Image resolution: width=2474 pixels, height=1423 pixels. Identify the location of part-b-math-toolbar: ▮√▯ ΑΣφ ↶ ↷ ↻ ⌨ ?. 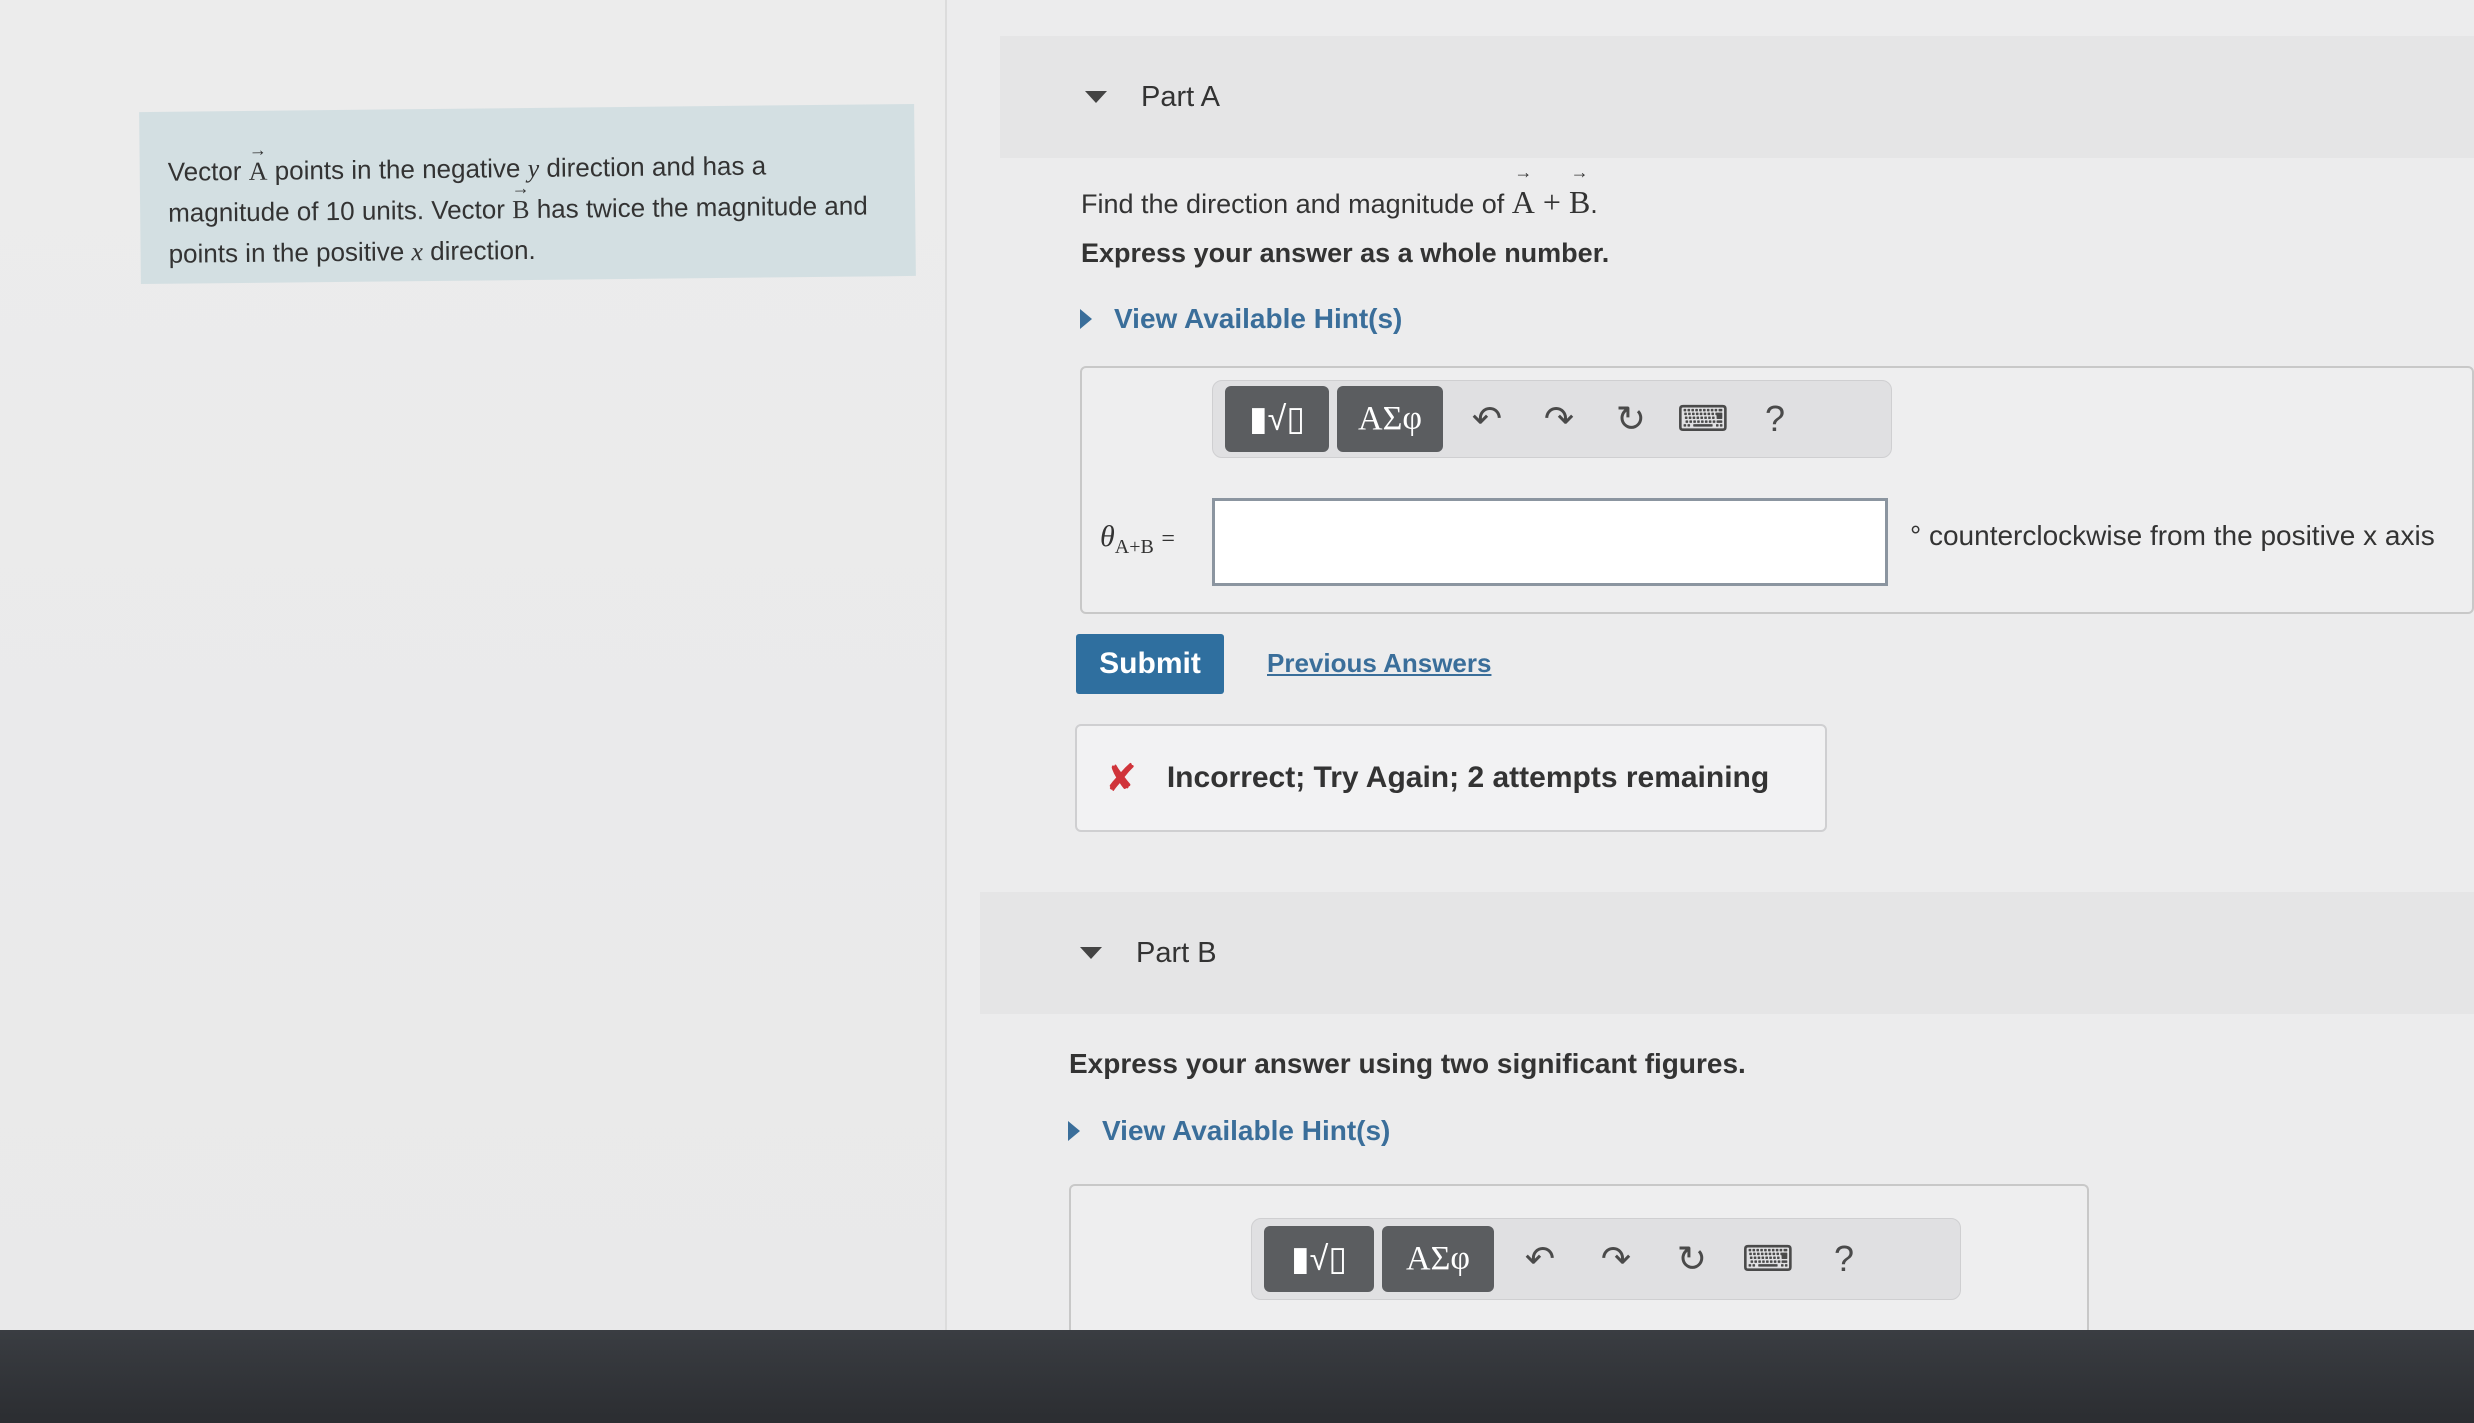
(1606, 1259).